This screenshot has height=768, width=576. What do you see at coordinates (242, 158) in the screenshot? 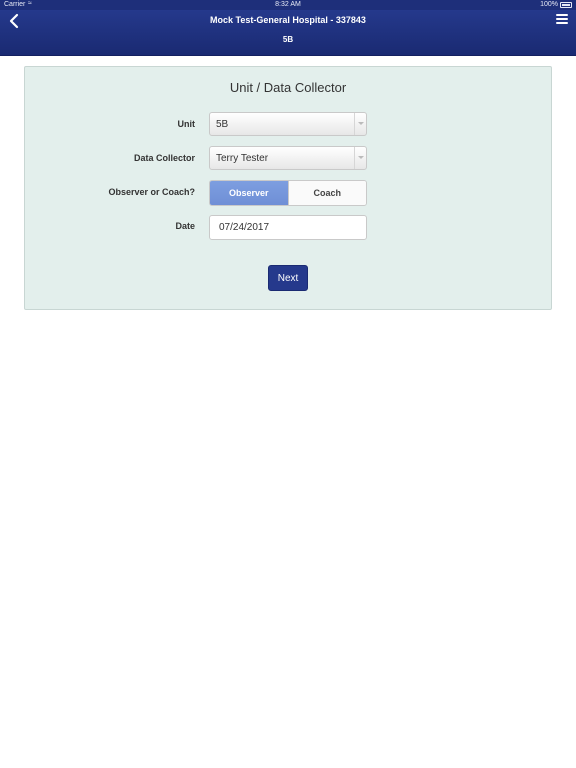
I see `data-collector-select-value: Terry Tester` at bounding box center [242, 158].